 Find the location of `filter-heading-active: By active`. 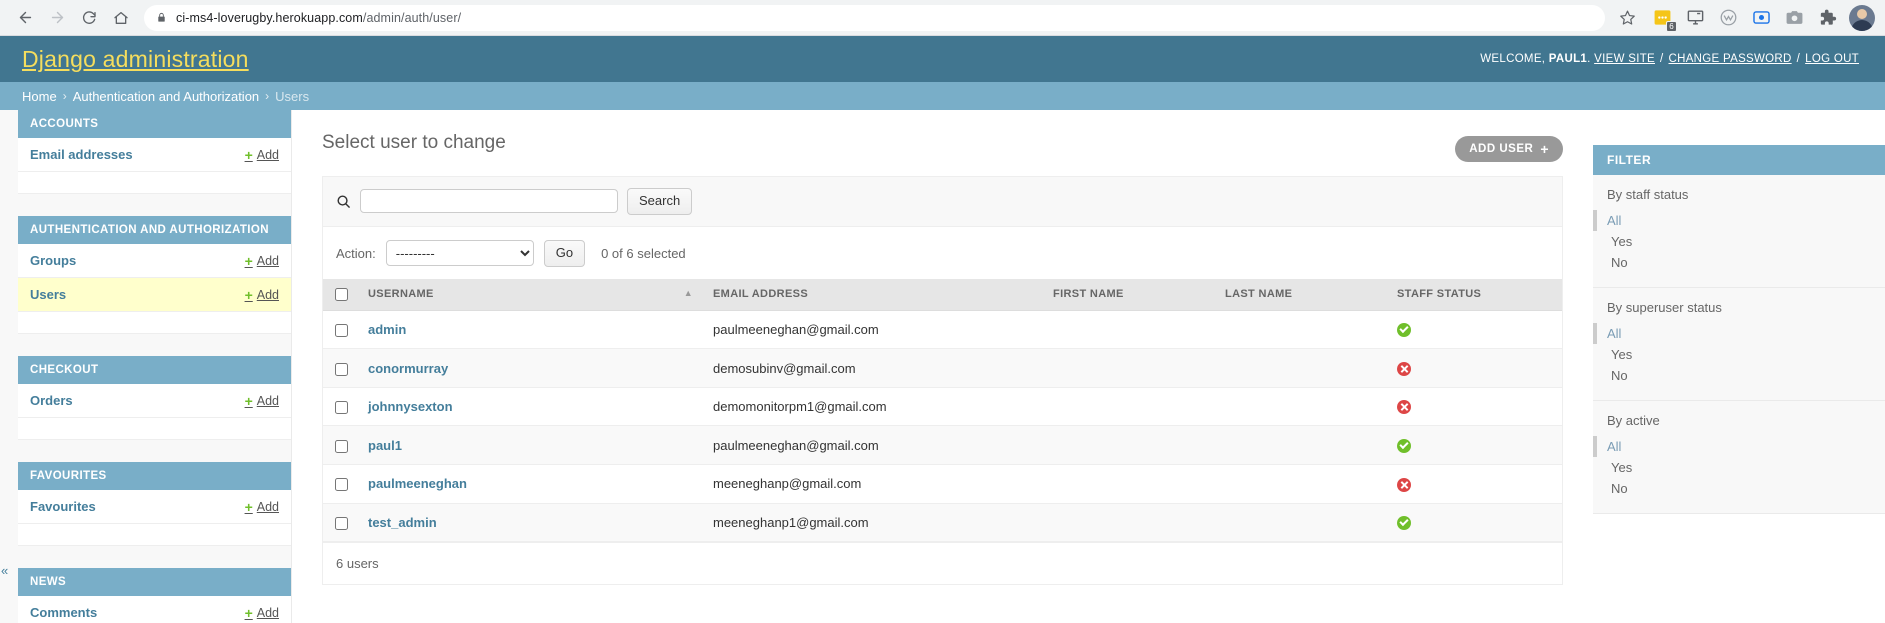

filter-heading-active: By active is located at coordinates (1633, 420).